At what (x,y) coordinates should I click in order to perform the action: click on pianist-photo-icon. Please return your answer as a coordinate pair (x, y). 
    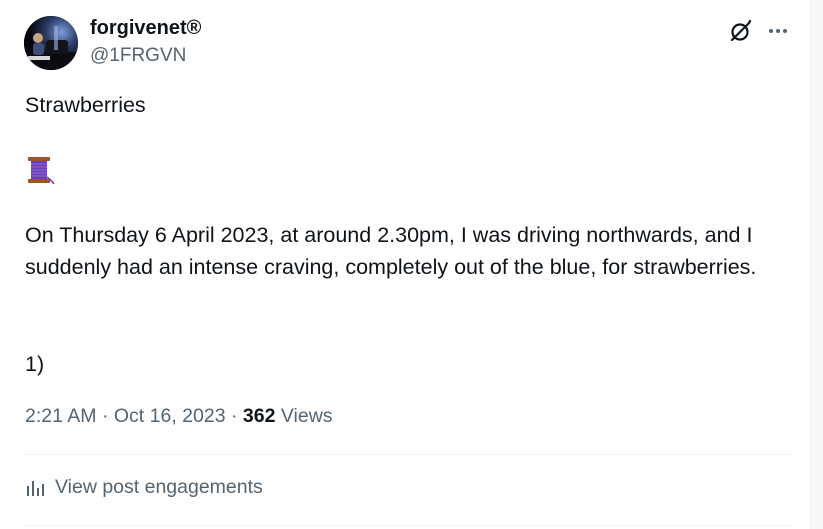
    Looking at the image, I should click on (51, 43).